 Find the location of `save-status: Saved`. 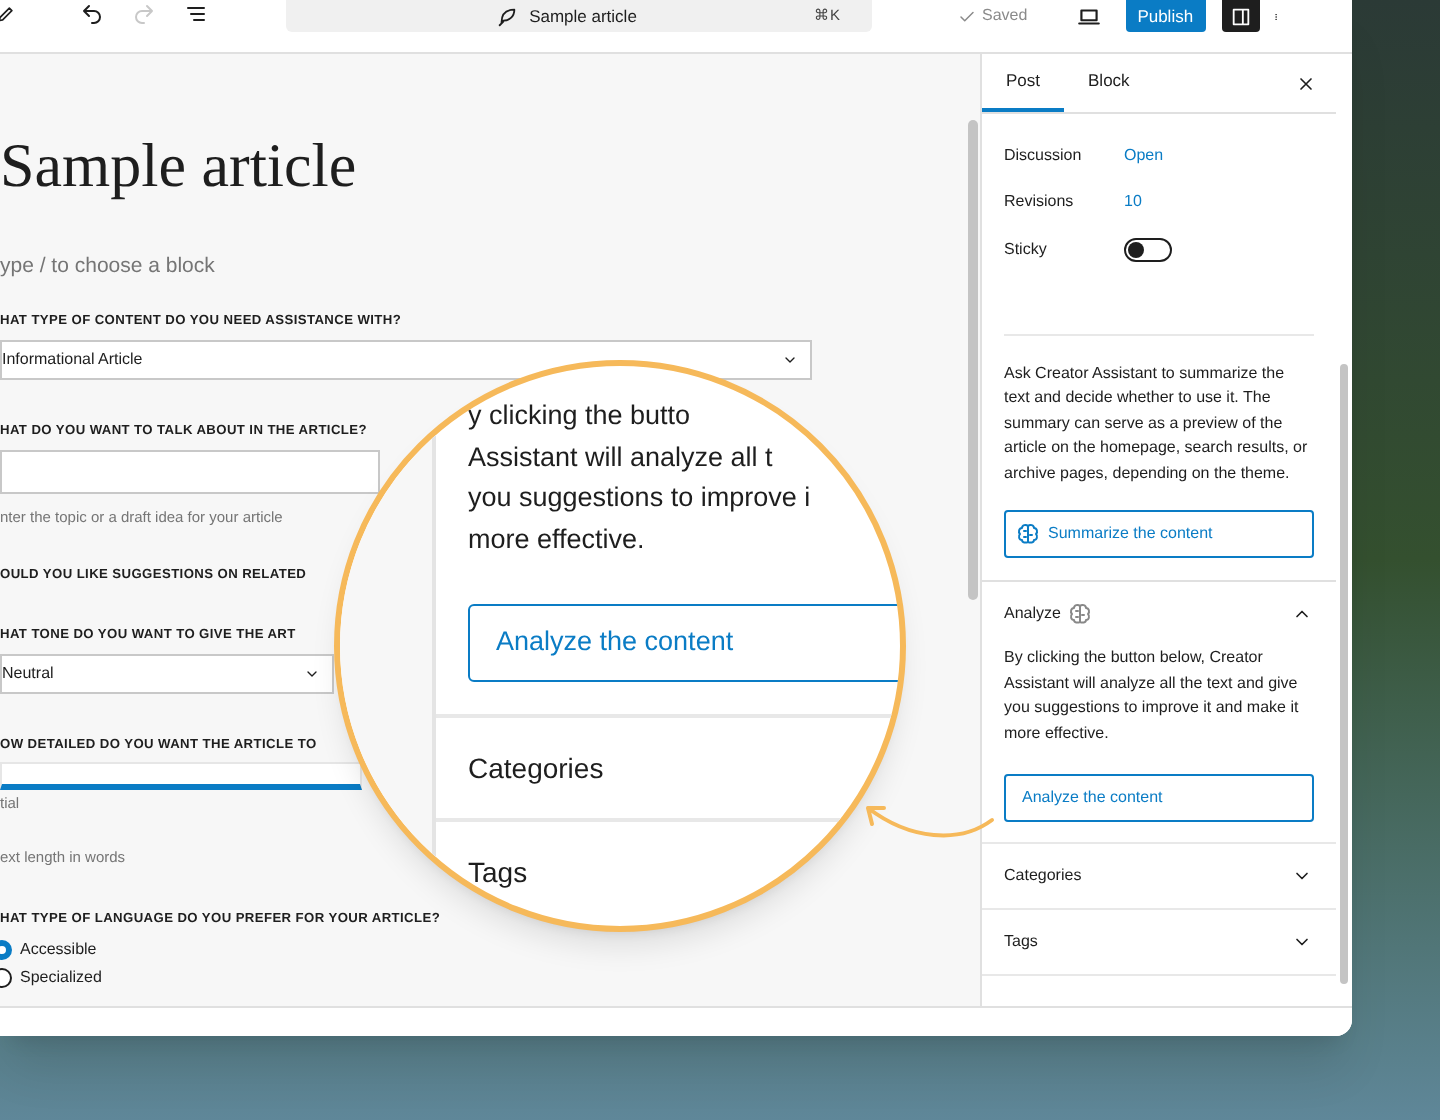

save-status: Saved is located at coordinates (1005, 16).